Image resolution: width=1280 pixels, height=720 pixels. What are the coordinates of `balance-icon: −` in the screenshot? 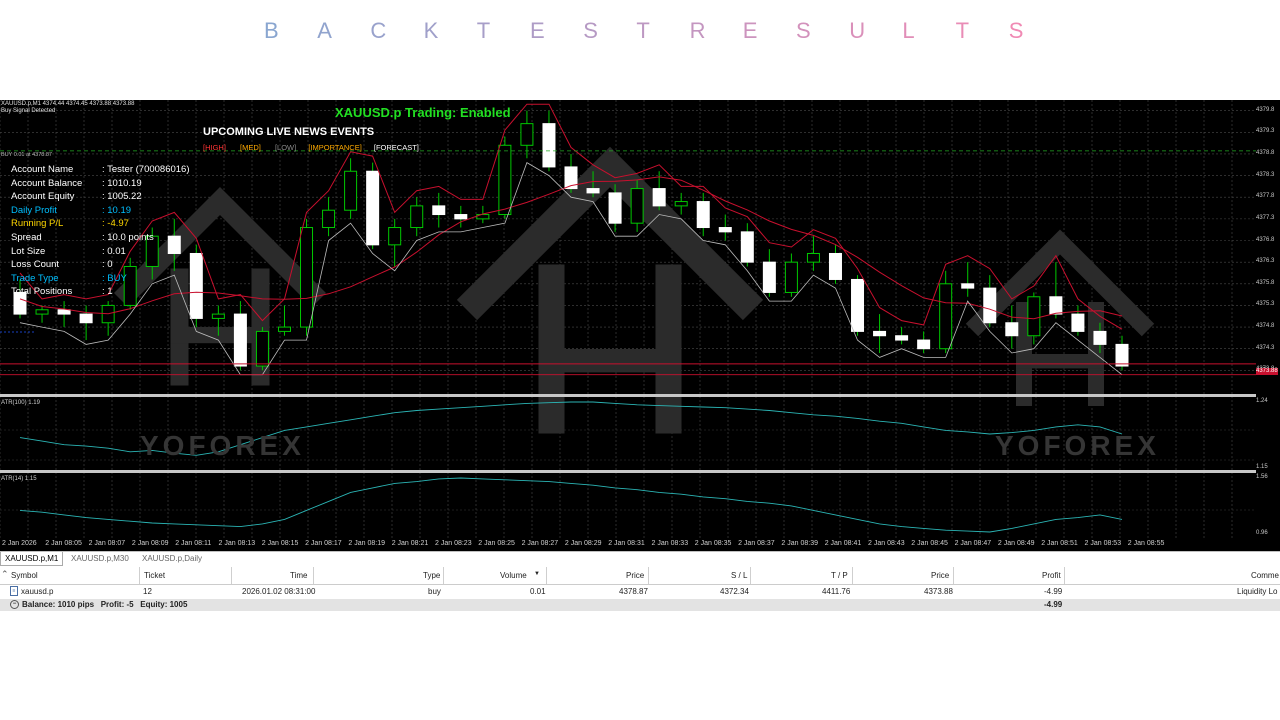 It's located at (14, 604).